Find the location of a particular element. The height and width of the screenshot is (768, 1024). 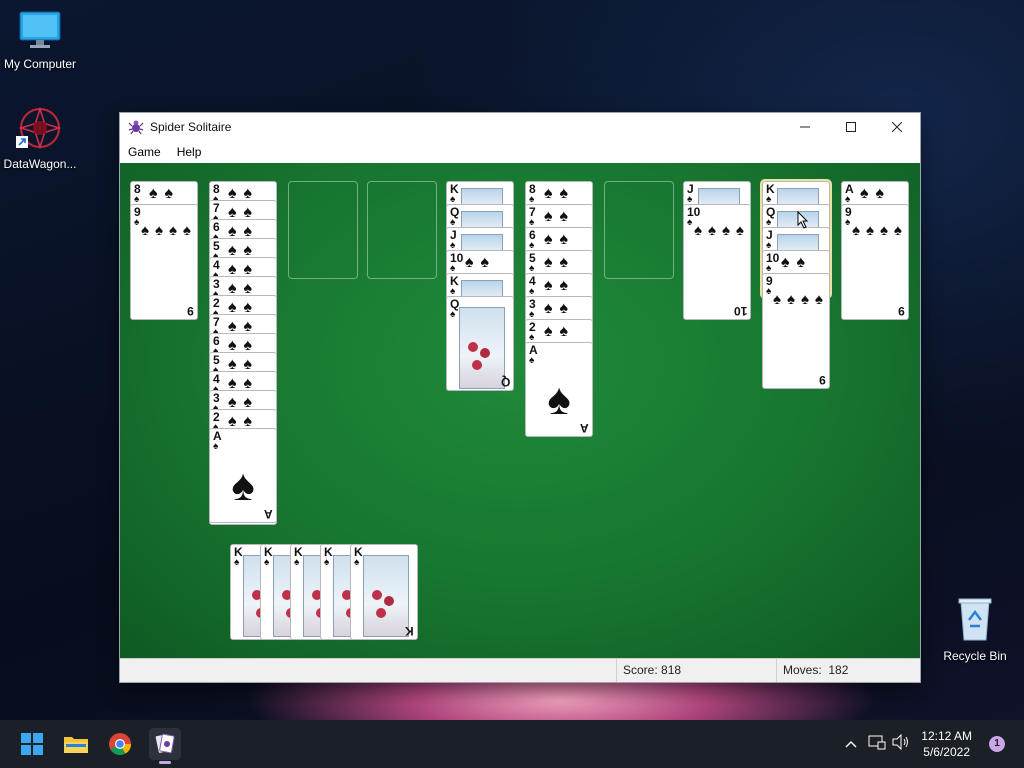

window-title: Spider Solitaire is located at coordinates (191, 127).